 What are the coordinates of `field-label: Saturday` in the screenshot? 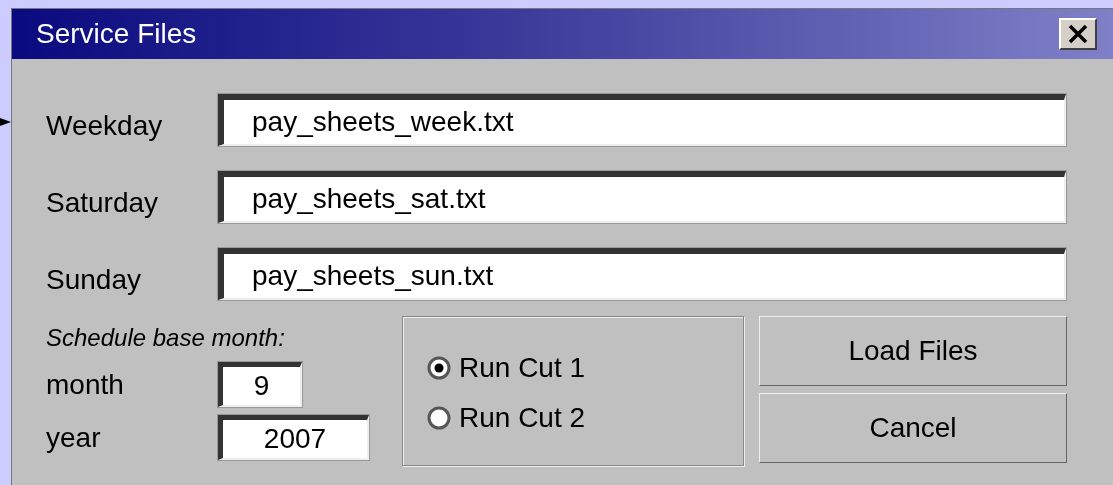 It's located at (103, 202).